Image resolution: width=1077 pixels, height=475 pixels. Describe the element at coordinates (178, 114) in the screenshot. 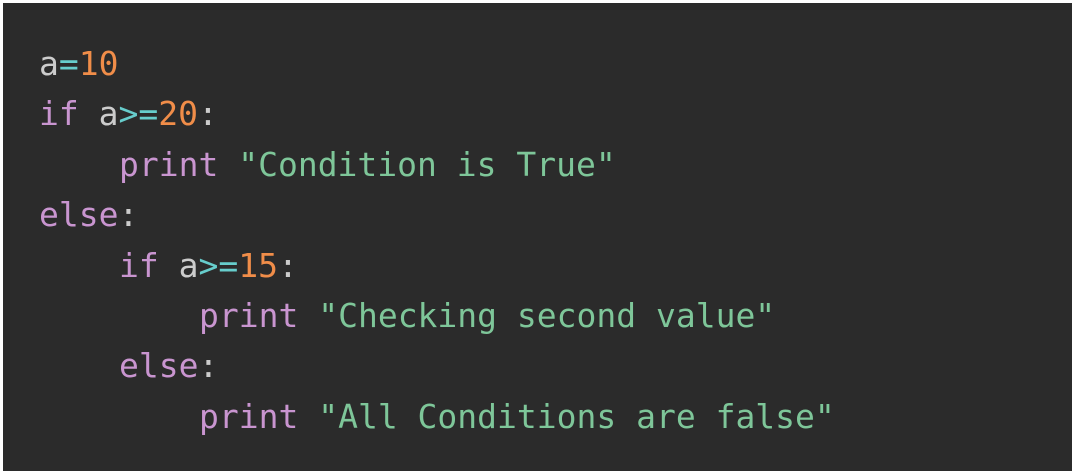

I see `code-token: 20` at that location.